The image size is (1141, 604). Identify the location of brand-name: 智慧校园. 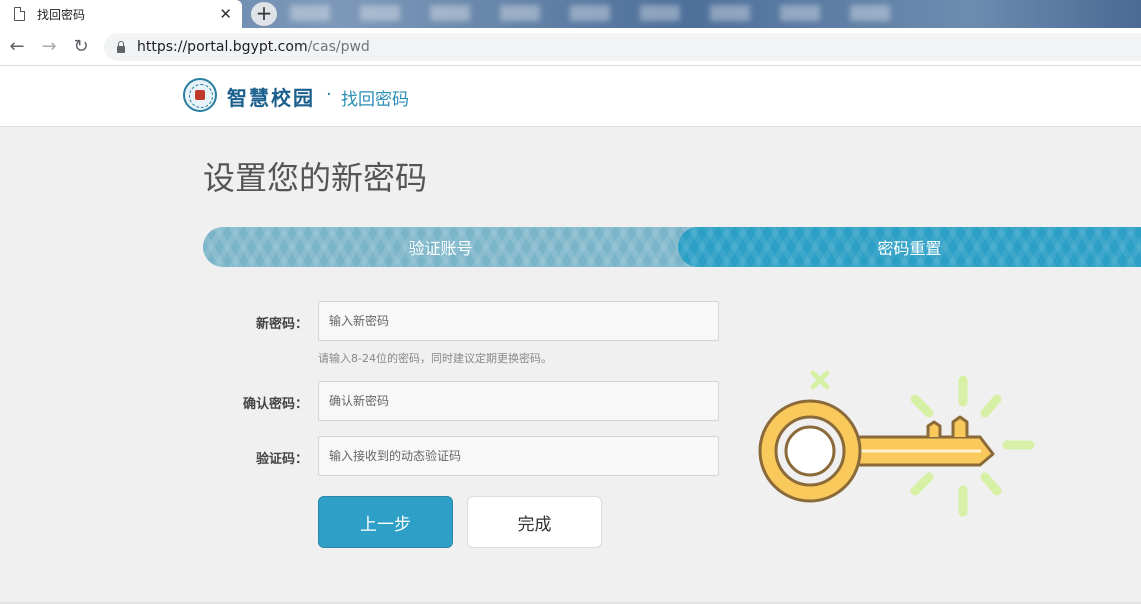
(271, 96).